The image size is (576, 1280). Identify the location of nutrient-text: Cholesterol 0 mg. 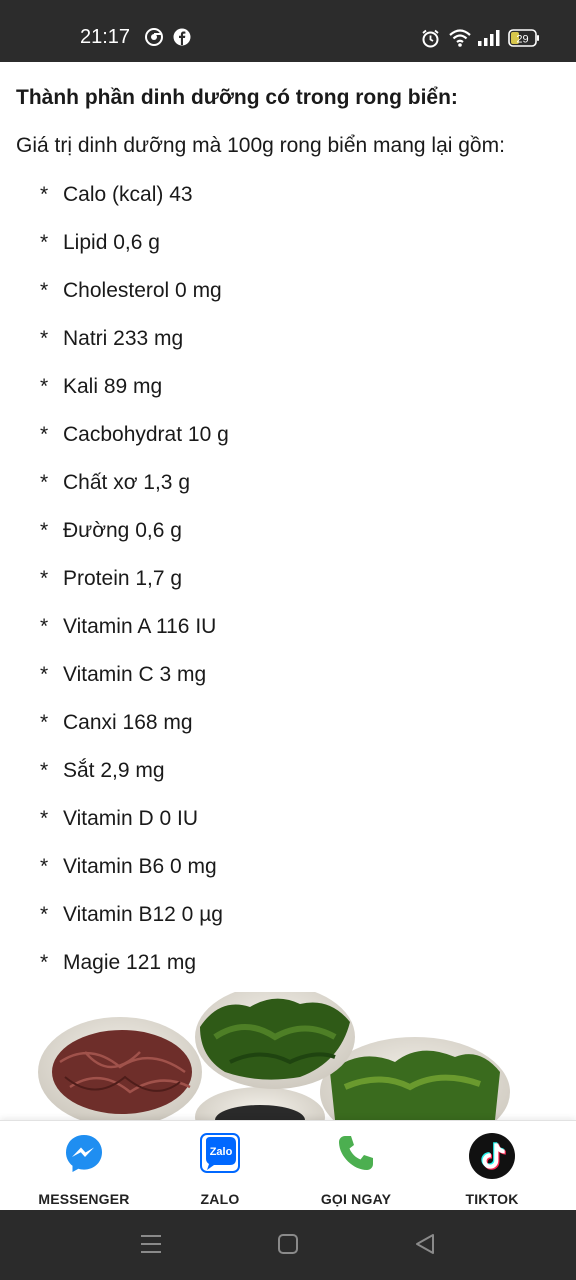
(142, 290).